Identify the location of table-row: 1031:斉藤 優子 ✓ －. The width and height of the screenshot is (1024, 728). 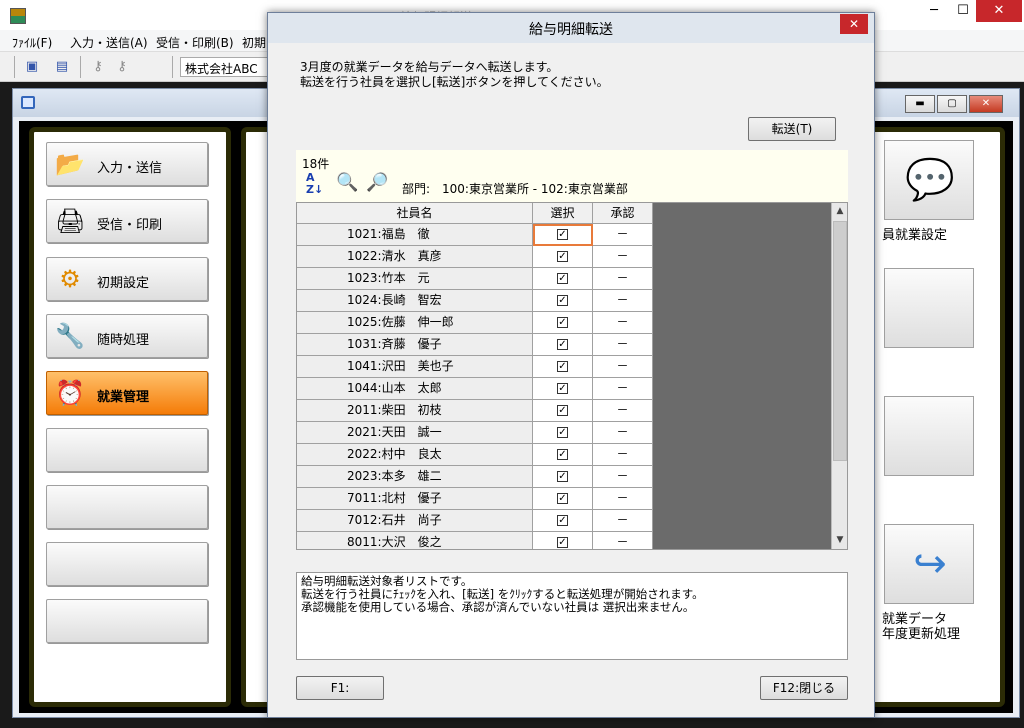
(475, 345).